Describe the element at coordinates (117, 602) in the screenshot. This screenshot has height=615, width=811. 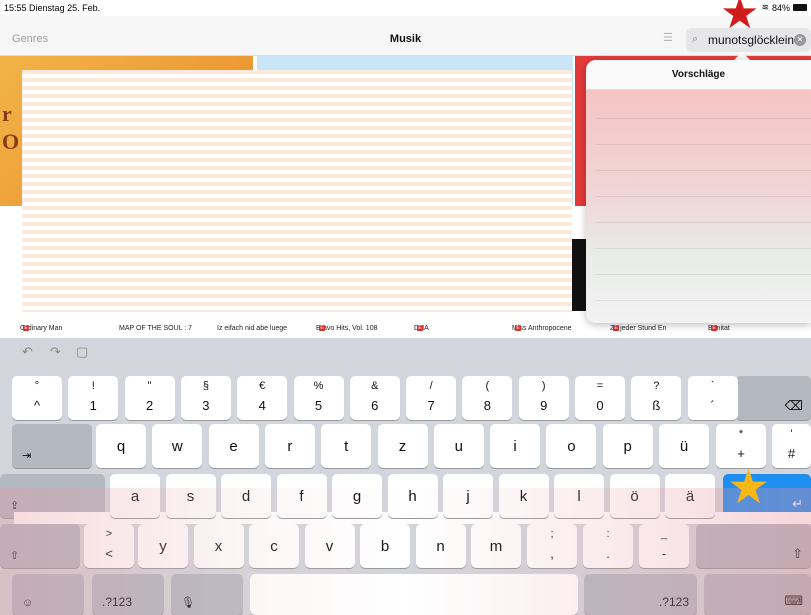
I see `numbers-key-label: .?123` at that location.